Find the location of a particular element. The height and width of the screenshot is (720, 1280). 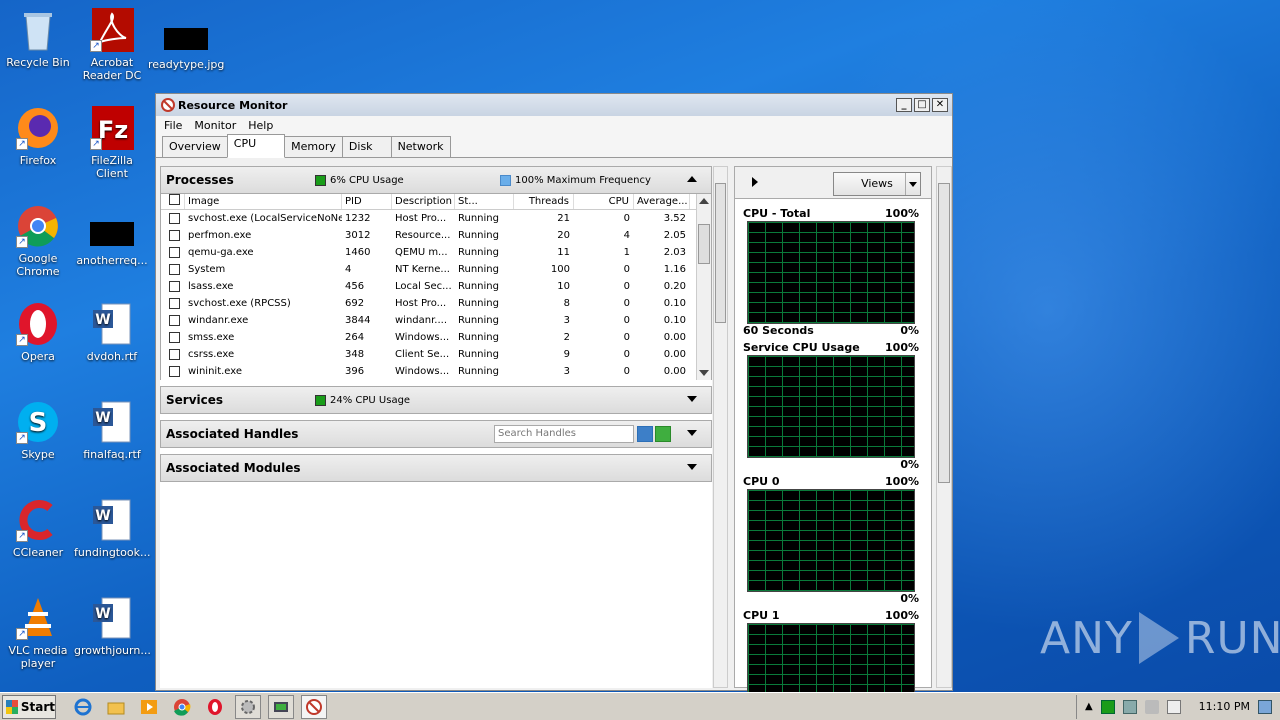

tray-flag-icon is located at coordinates (1173, 706).